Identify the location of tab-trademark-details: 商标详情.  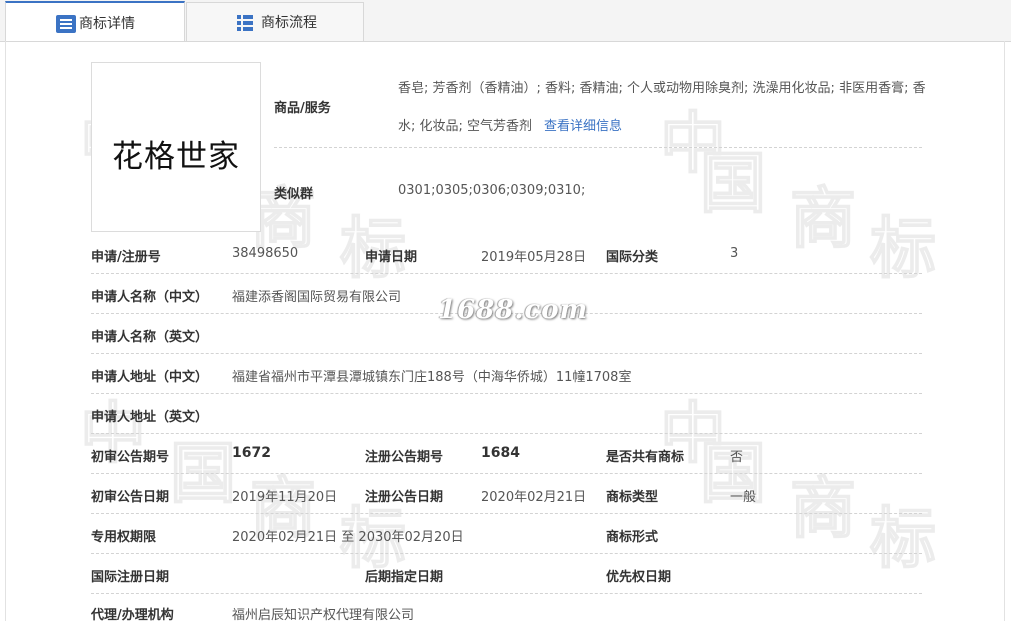
(95, 21).